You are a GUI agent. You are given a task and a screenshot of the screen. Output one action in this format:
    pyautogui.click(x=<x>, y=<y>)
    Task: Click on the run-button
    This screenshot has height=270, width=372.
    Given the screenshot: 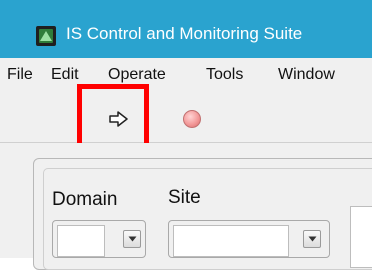 What is the action you would take?
    pyautogui.click(x=119, y=119)
    